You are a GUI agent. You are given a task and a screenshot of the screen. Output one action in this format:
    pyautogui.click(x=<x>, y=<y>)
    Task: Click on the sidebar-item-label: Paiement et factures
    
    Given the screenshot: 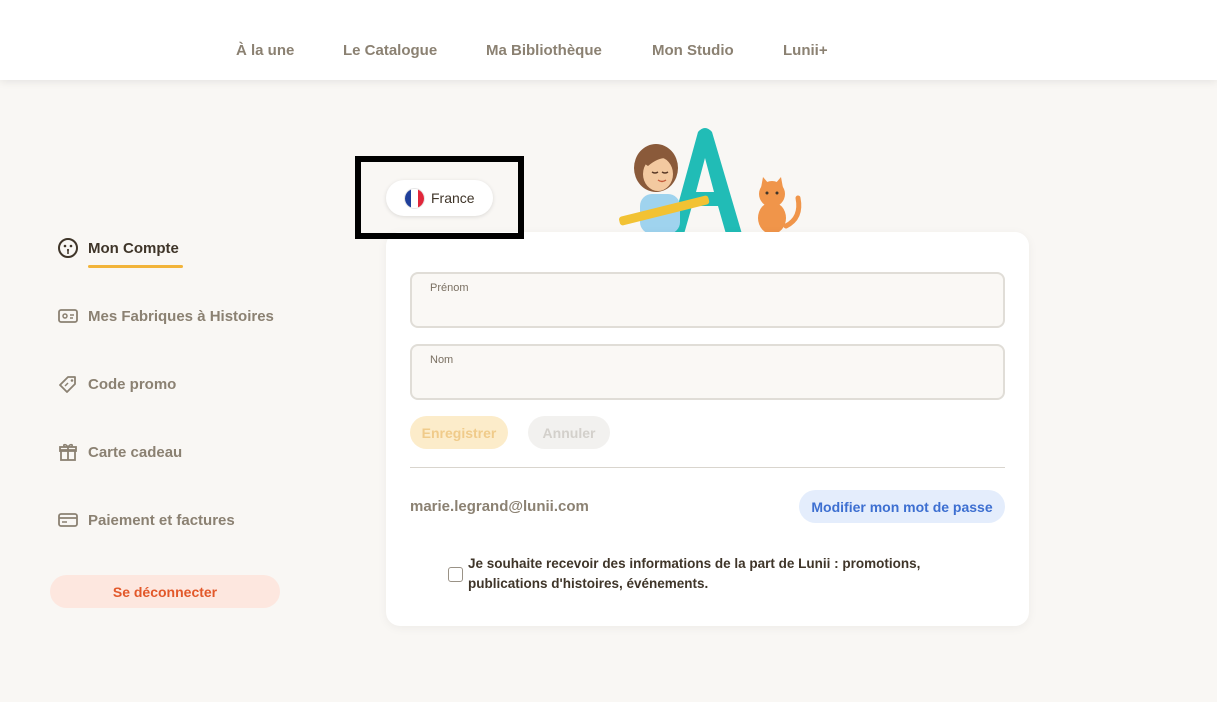 What is the action you would take?
    pyautogui.click(x=161, y=520)
    